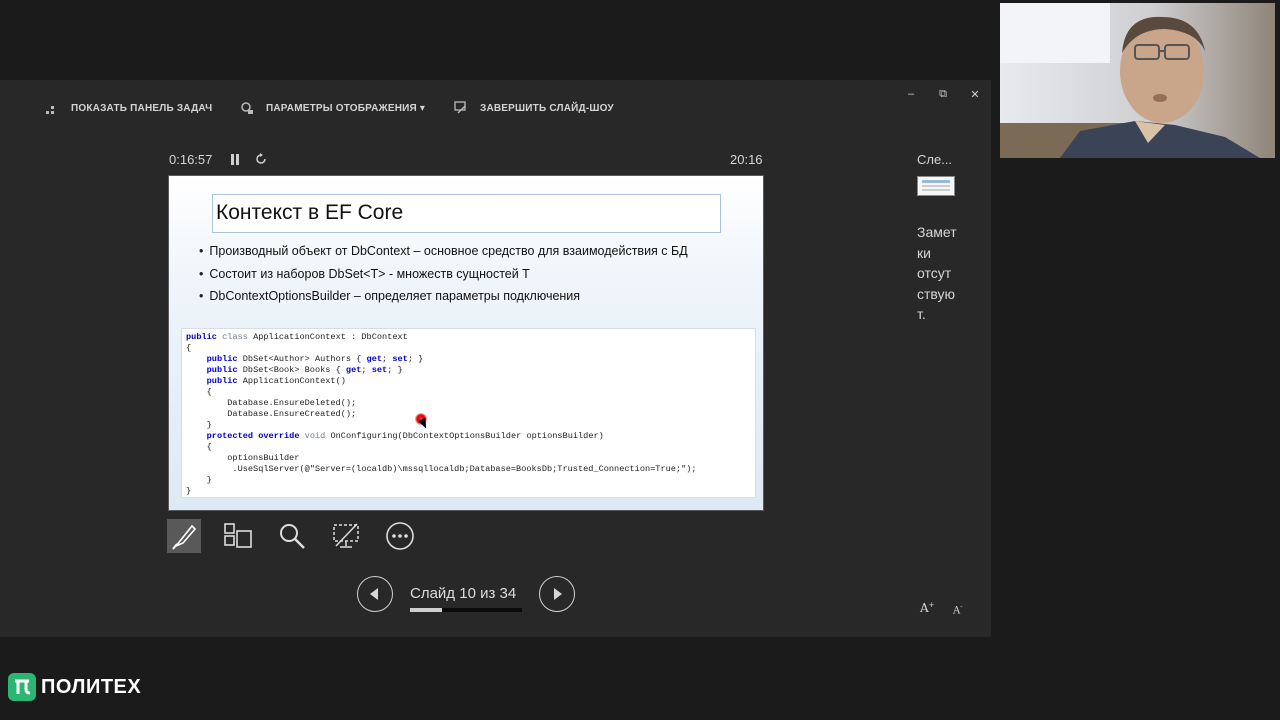 This screenshot has width=1280, height=720. I want to click on zoom-button, so click(292, 536).